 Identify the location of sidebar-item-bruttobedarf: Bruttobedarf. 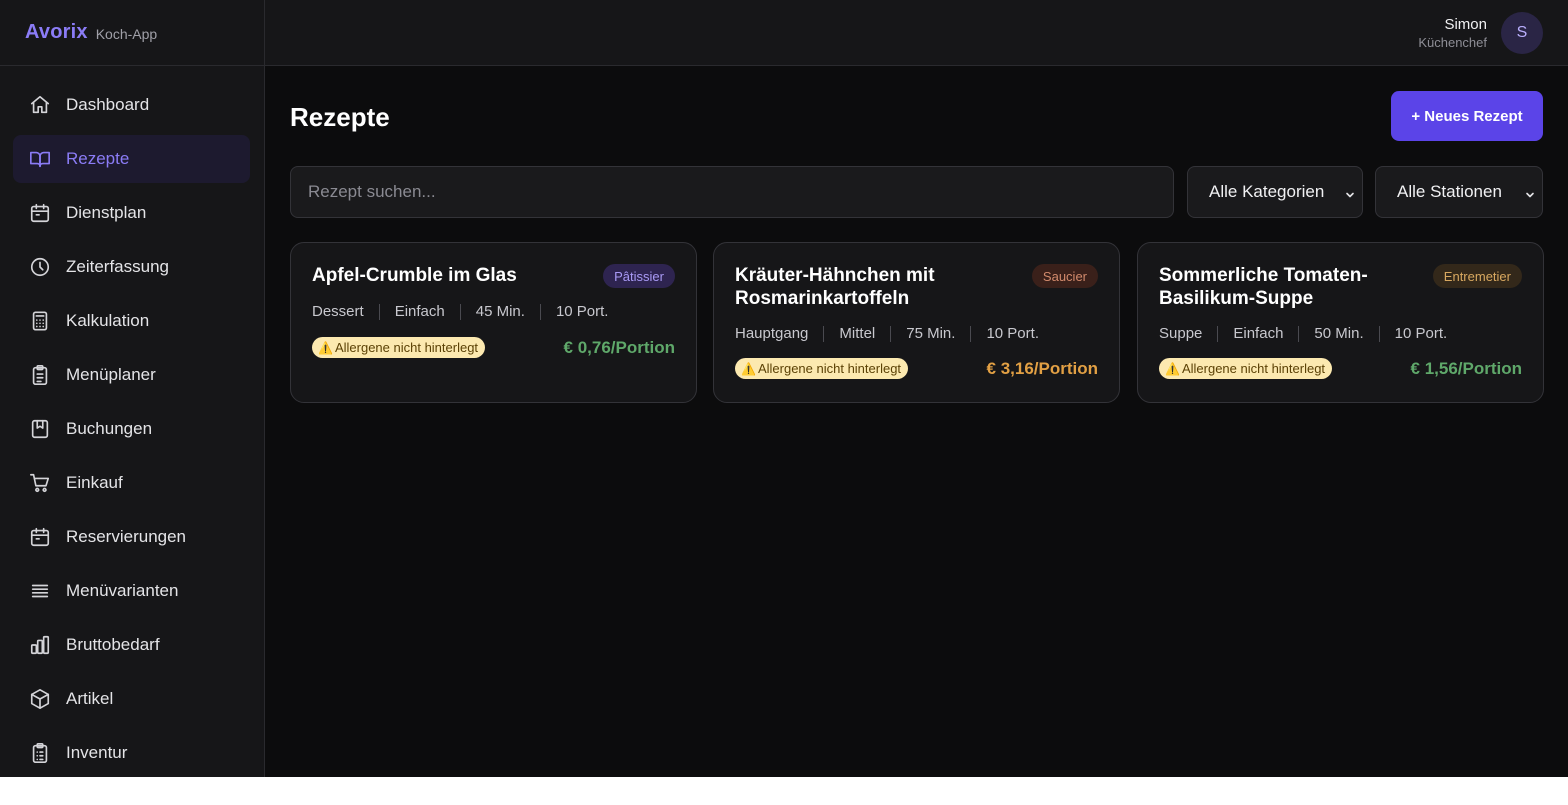
(131, 645).